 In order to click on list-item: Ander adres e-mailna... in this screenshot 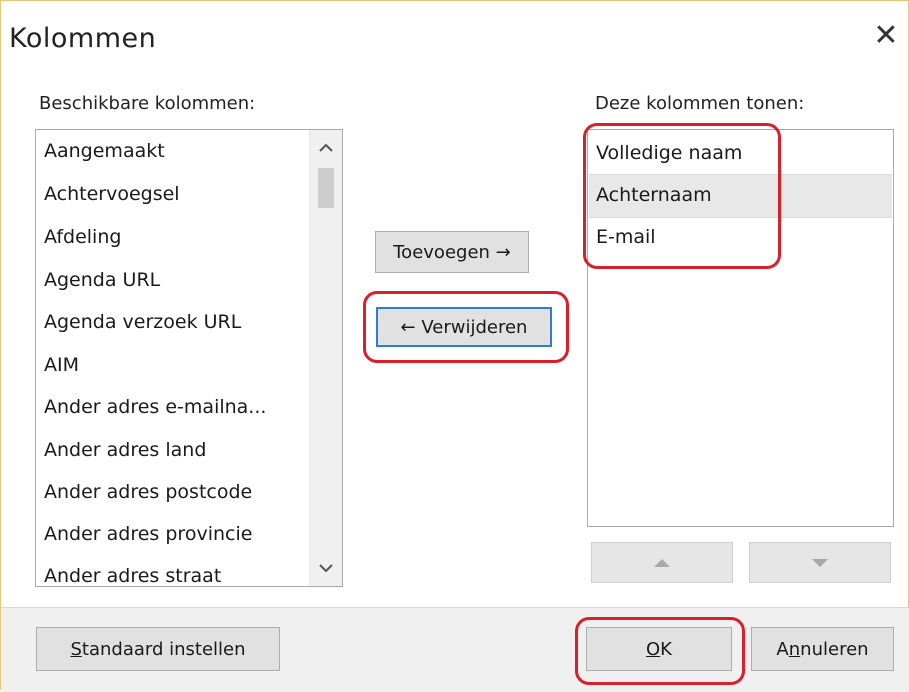, I will do `click(155, 407)`.